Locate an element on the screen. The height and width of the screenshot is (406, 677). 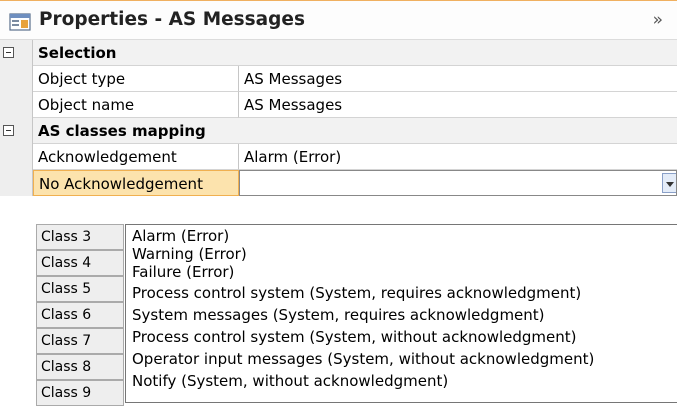
category-header: Selection is located at coordinates (355, 53).